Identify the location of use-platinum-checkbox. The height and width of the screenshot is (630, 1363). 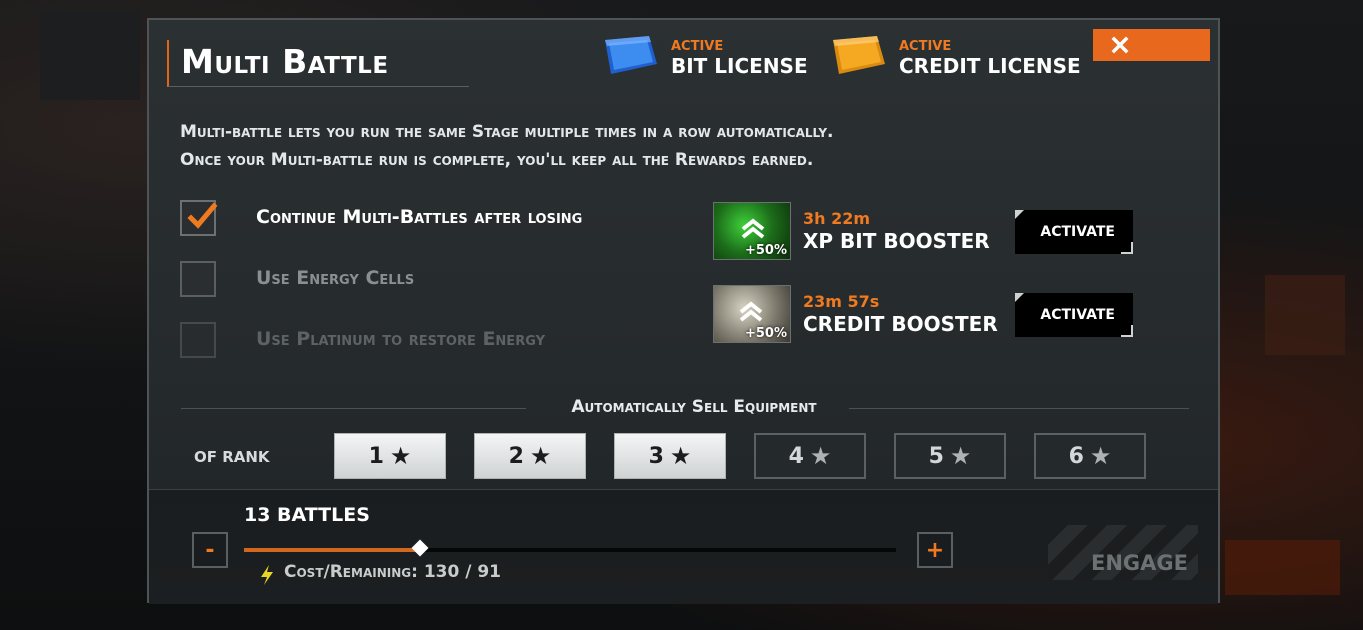
(198, 340).